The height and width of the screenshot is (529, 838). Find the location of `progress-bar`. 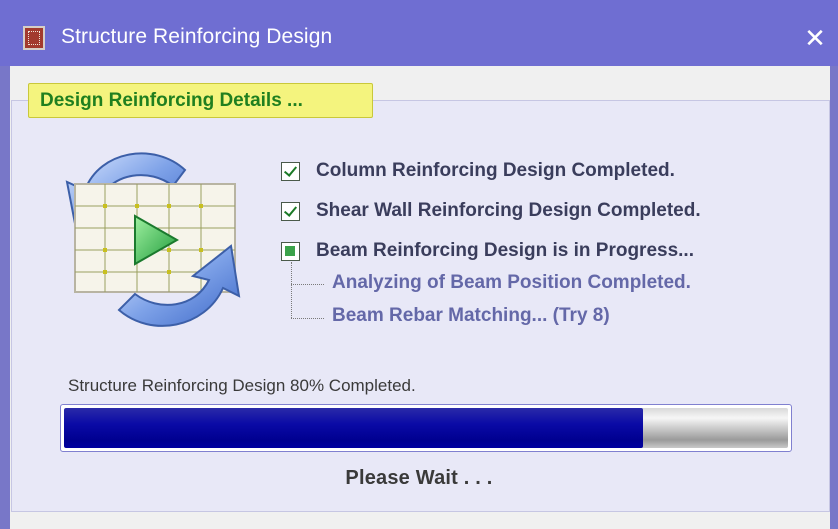

progress-bar is located at coordinates (426, 428).